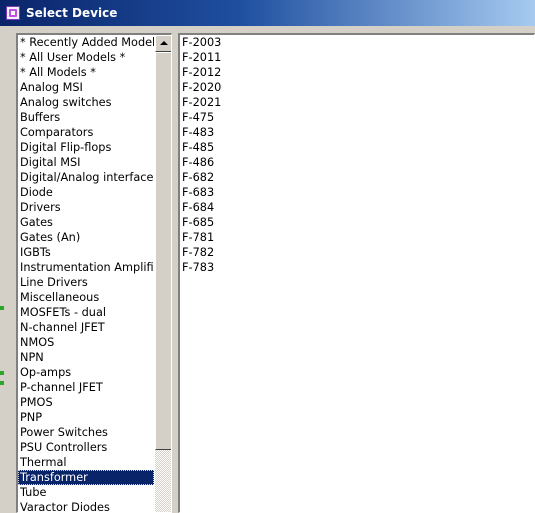 The height and width of the screenshot is (513, 535). What do you see at coordinates (86, 252) in the screenshot?
I see `category-item: IGBTs` at bounding box center [86, 252].